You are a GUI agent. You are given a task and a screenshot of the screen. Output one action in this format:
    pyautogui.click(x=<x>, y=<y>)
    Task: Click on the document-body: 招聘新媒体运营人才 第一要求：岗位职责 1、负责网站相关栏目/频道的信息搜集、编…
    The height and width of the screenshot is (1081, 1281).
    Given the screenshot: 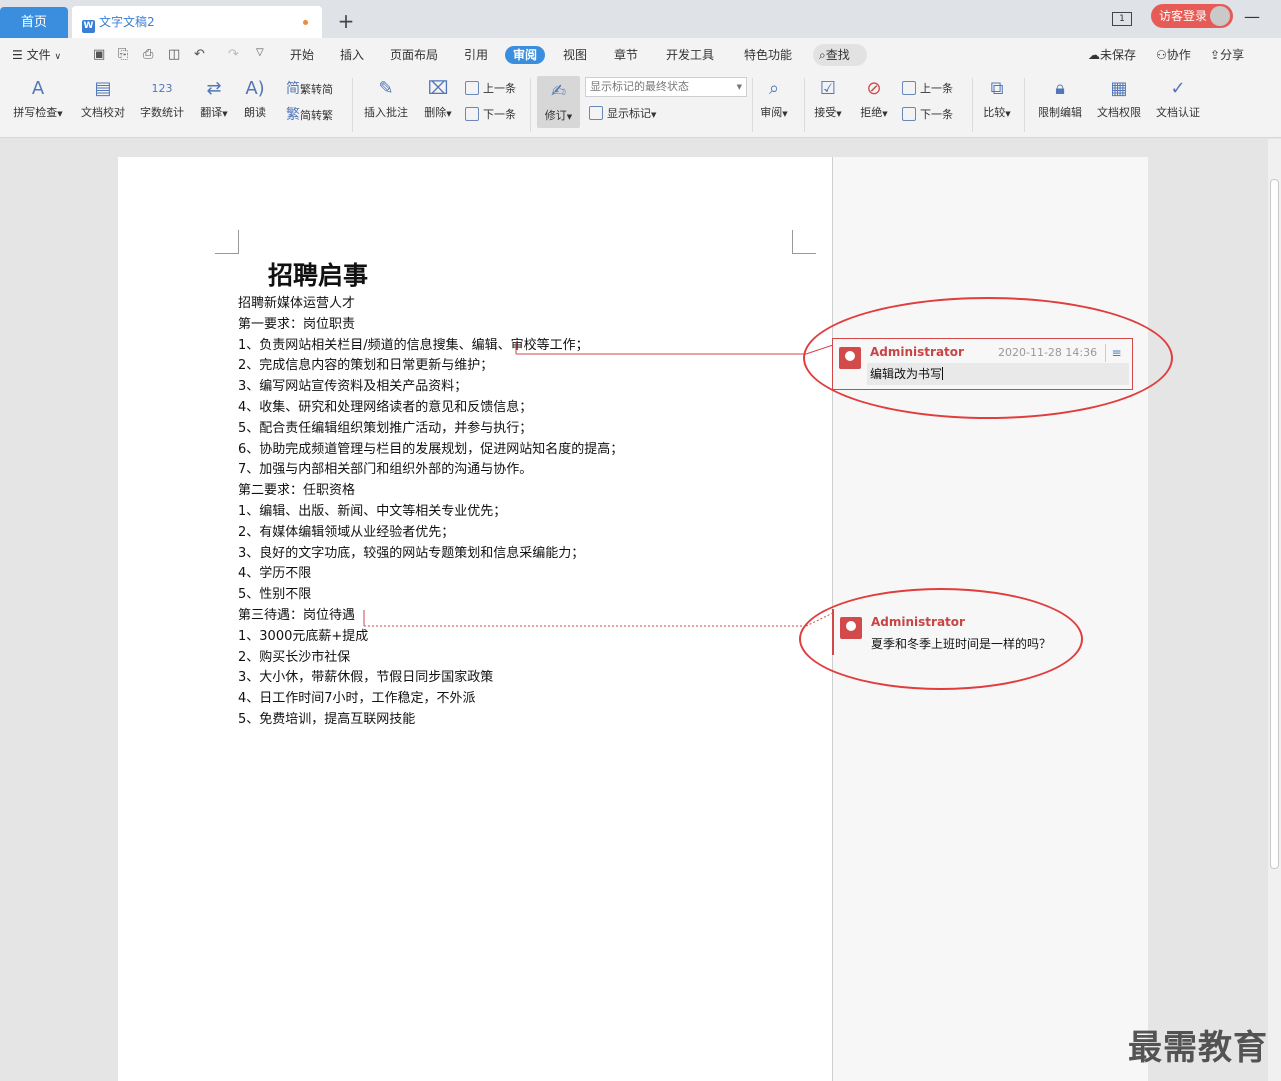 What is the action you would take?
    pyautogui.click(x=430, y=512)
    